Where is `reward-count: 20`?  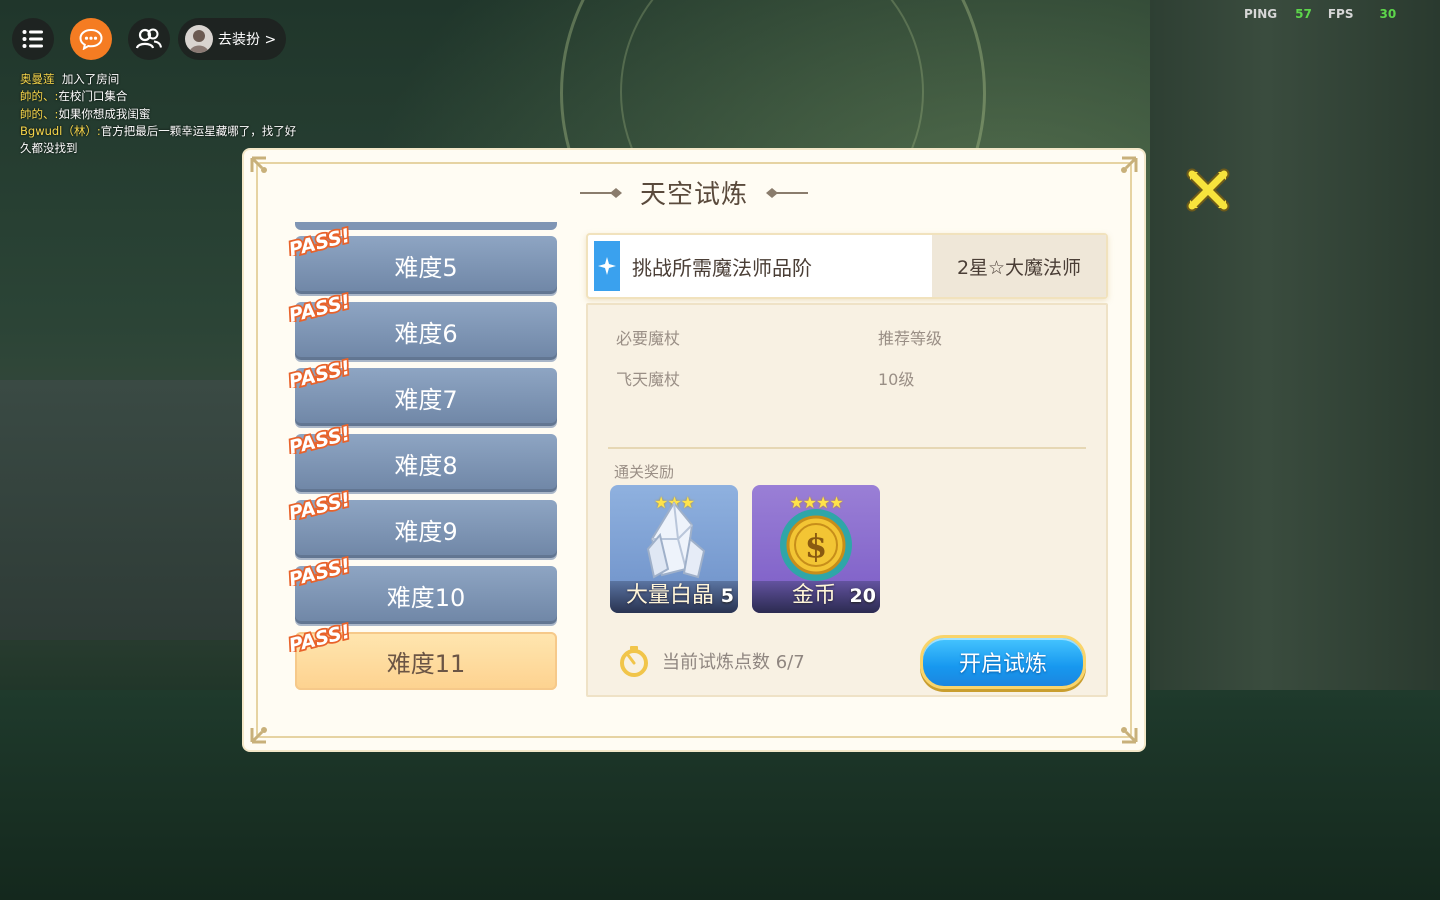
reward-count: 20 is located at coordinates (862, 596).